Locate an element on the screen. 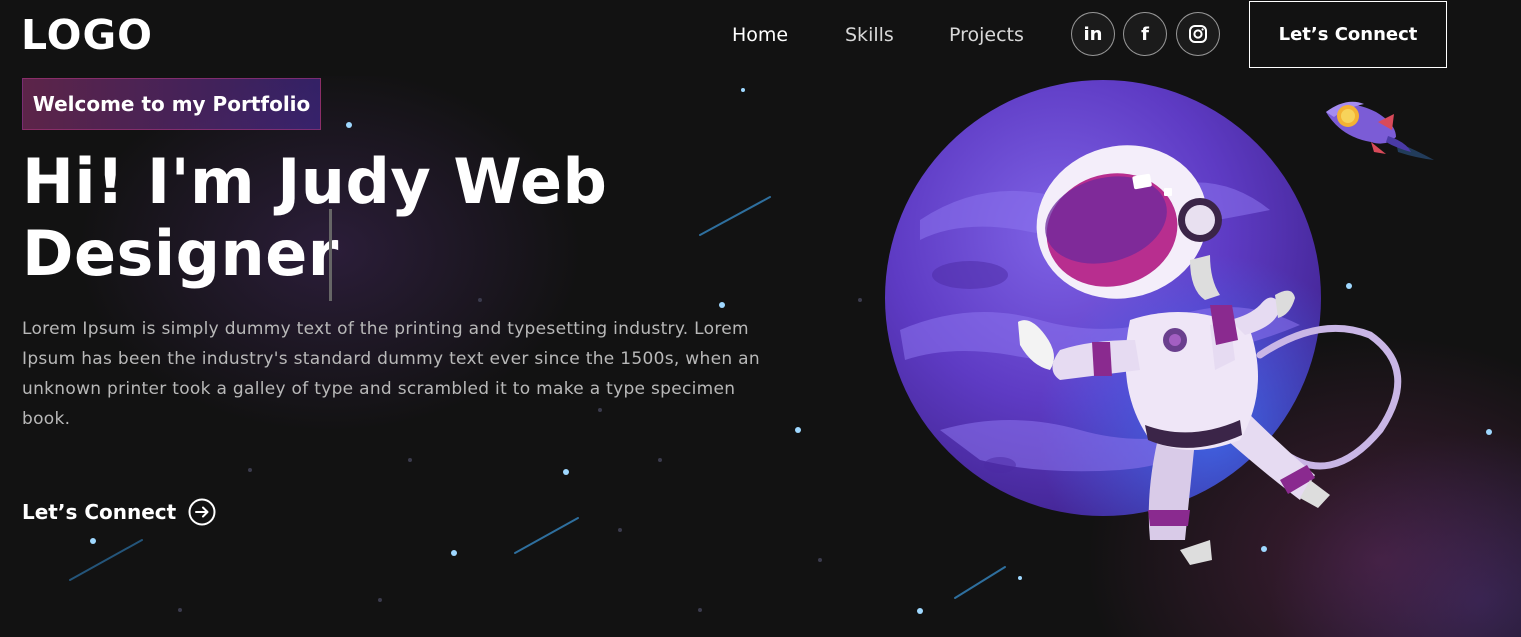 This screenshot has height=637, width=1521. nav-link-home: Home is located at coordinates (760, 35).